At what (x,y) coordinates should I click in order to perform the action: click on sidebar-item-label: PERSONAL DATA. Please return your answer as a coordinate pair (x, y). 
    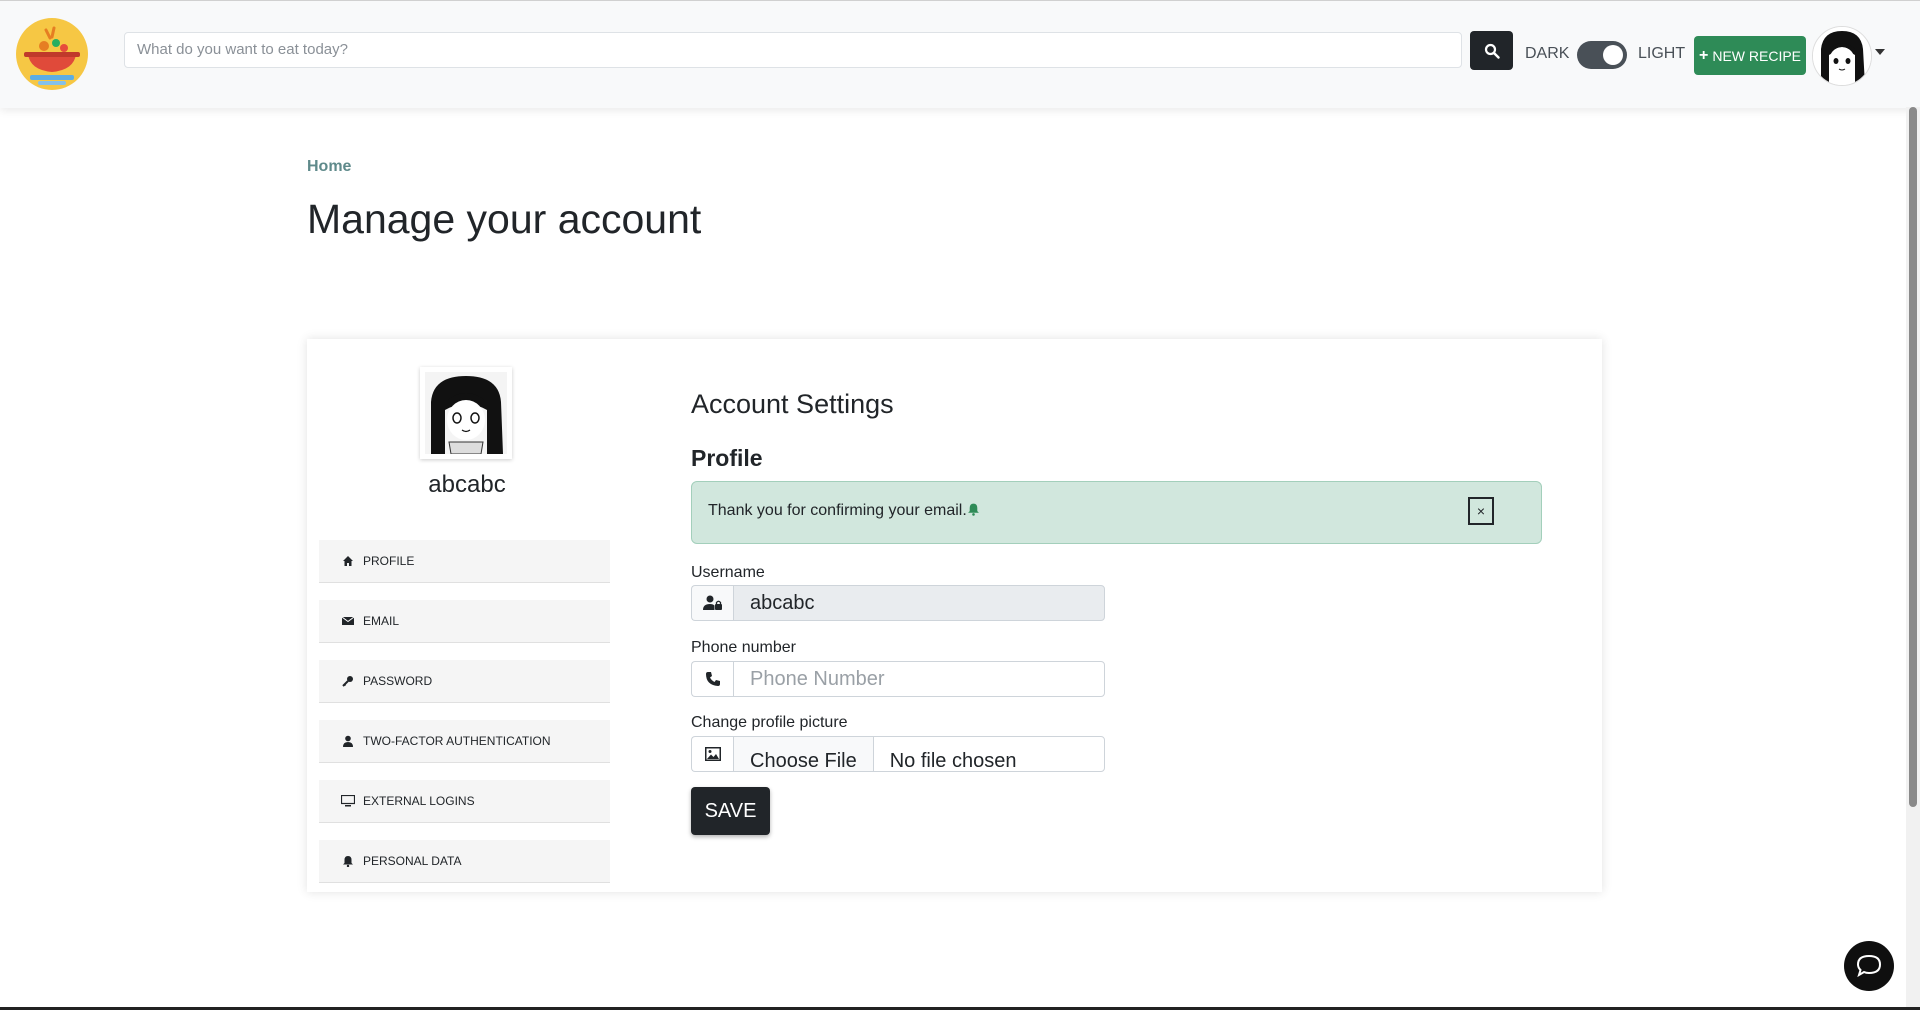
    Looking at the image, I should click on (412, 861).